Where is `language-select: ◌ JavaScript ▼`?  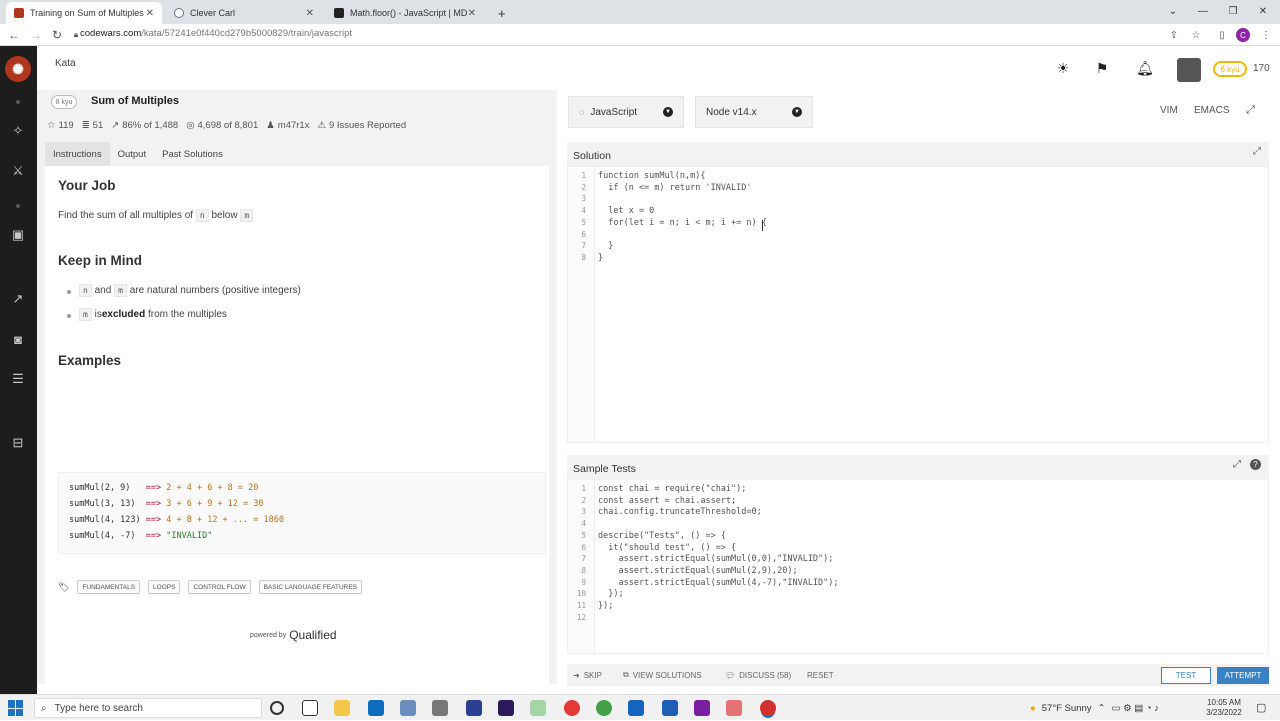 language-select: ◌ JavaScript ▼ is located at coordinates (626, 112).